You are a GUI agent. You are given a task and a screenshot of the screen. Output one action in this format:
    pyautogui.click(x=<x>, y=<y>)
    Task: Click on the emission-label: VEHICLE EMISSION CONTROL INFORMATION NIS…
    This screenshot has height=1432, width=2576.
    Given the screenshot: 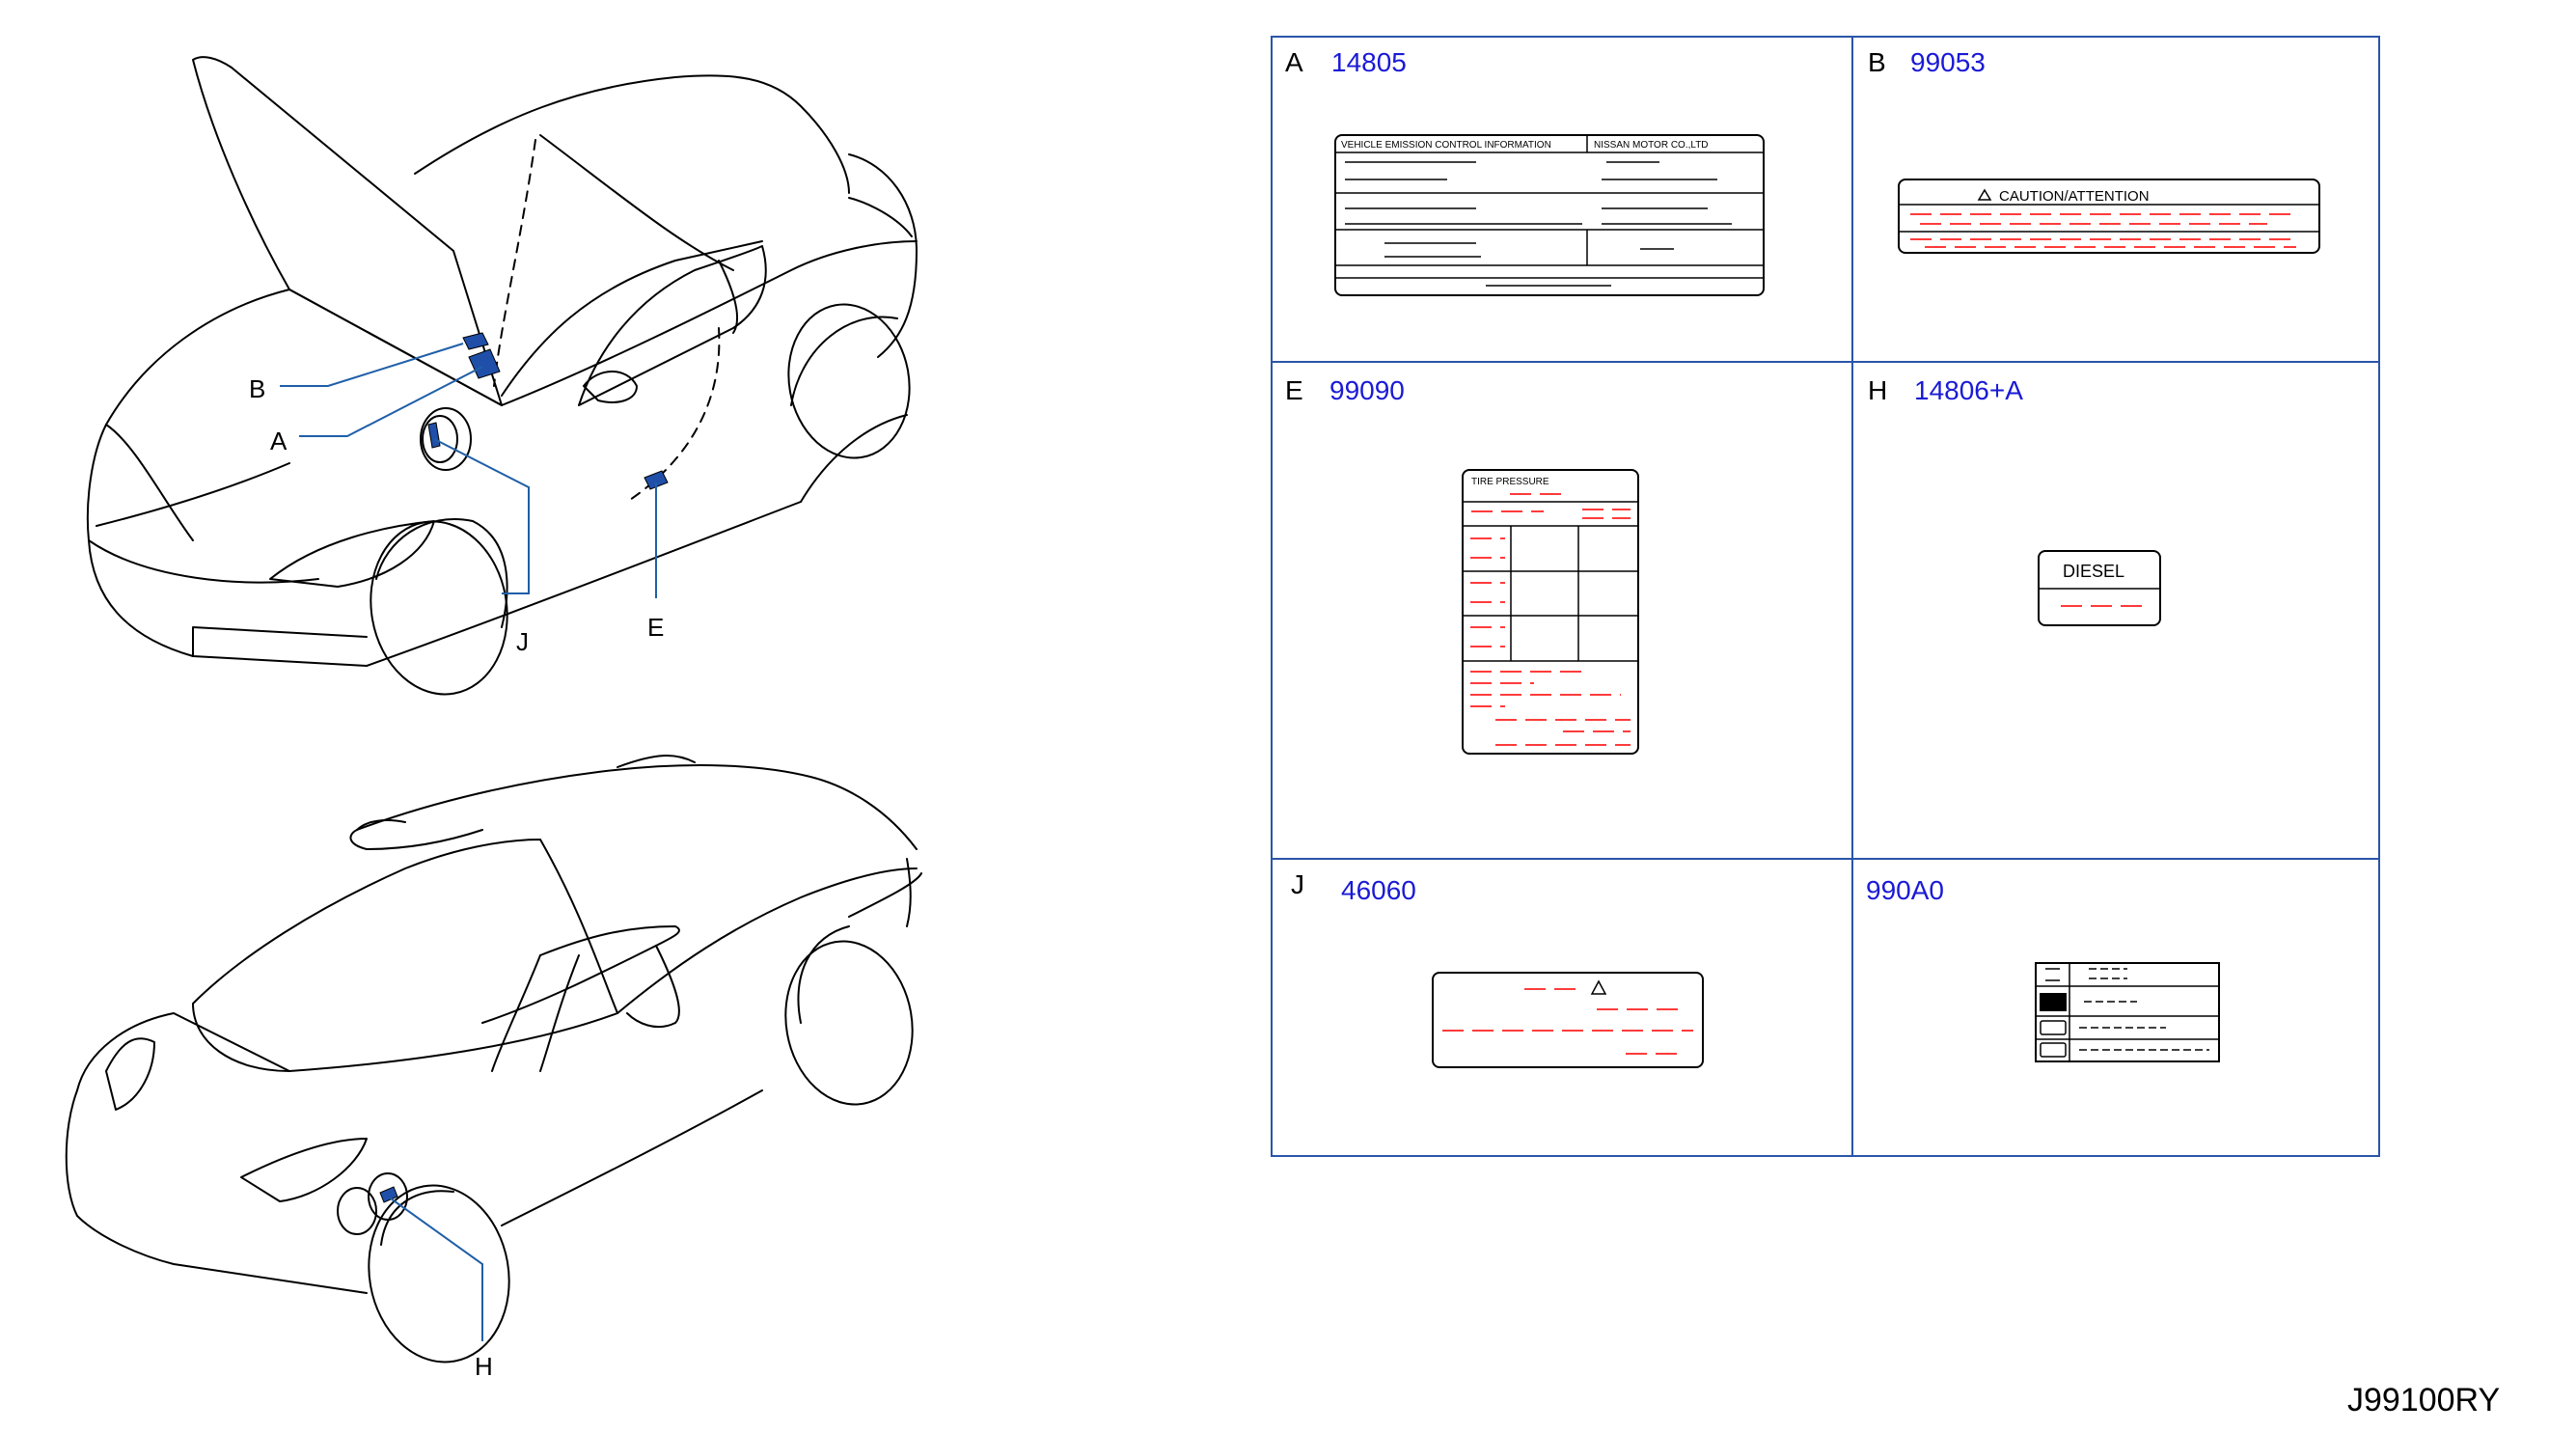 What is the action you would take?
    pyautogui.click(x=1549, y=215)
    